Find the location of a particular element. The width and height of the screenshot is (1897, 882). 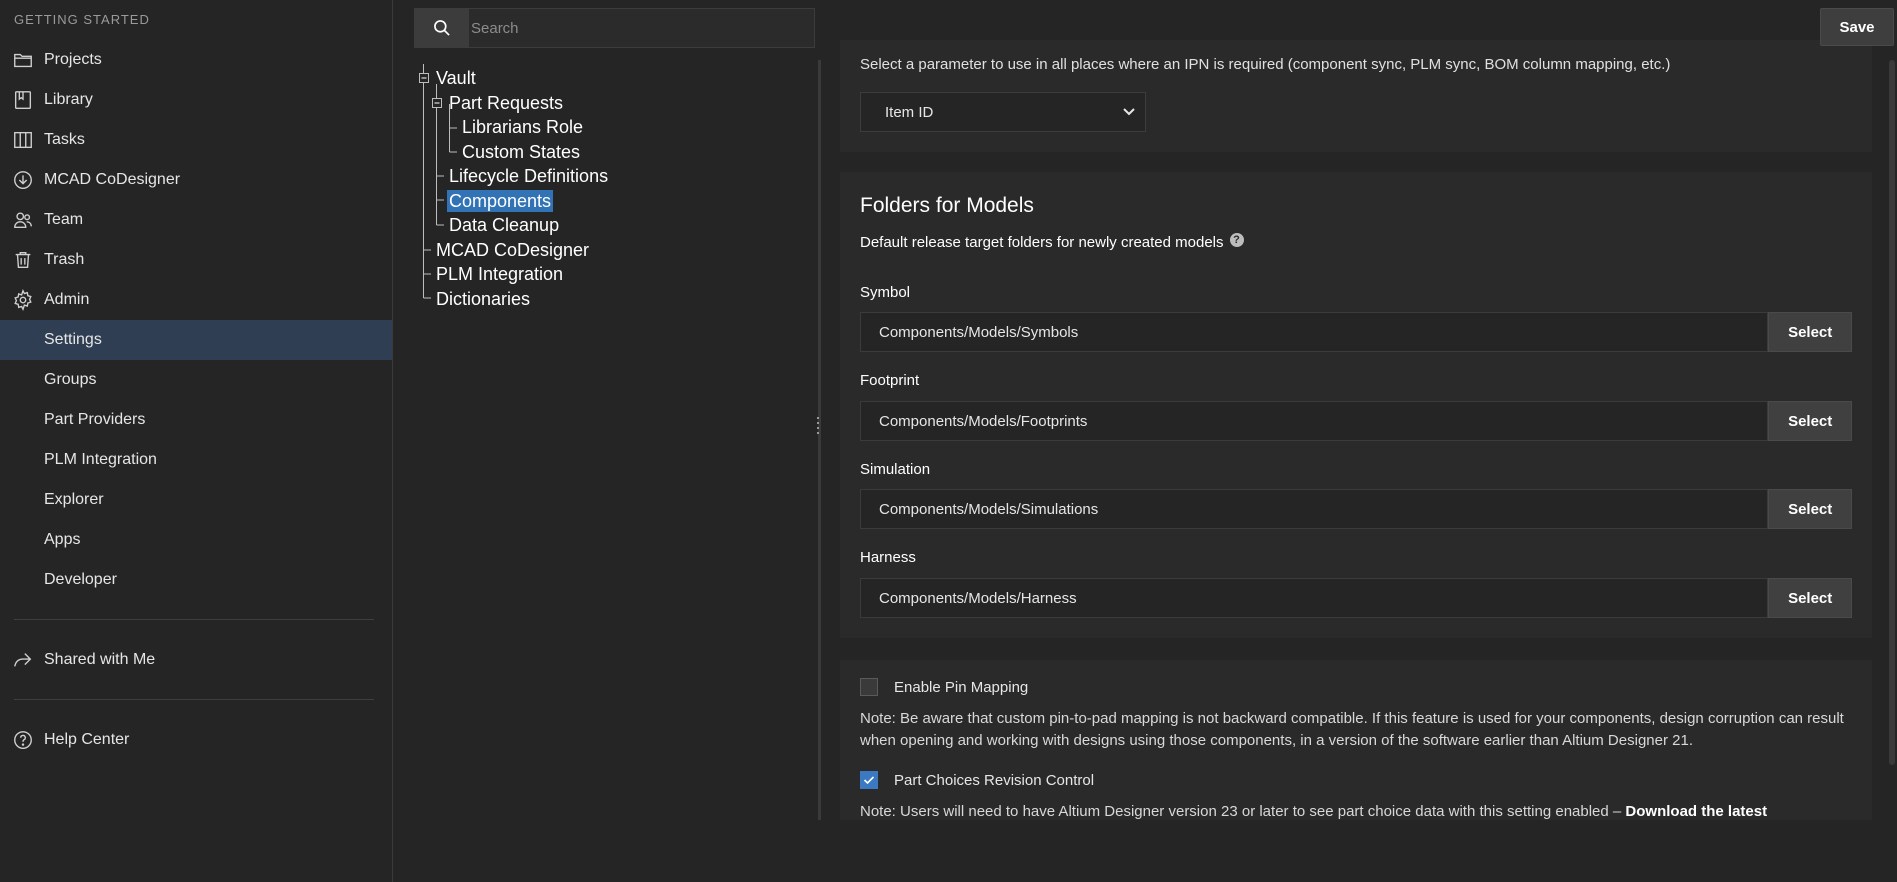

harness-row: Select is located at coordinates (1356, 598).